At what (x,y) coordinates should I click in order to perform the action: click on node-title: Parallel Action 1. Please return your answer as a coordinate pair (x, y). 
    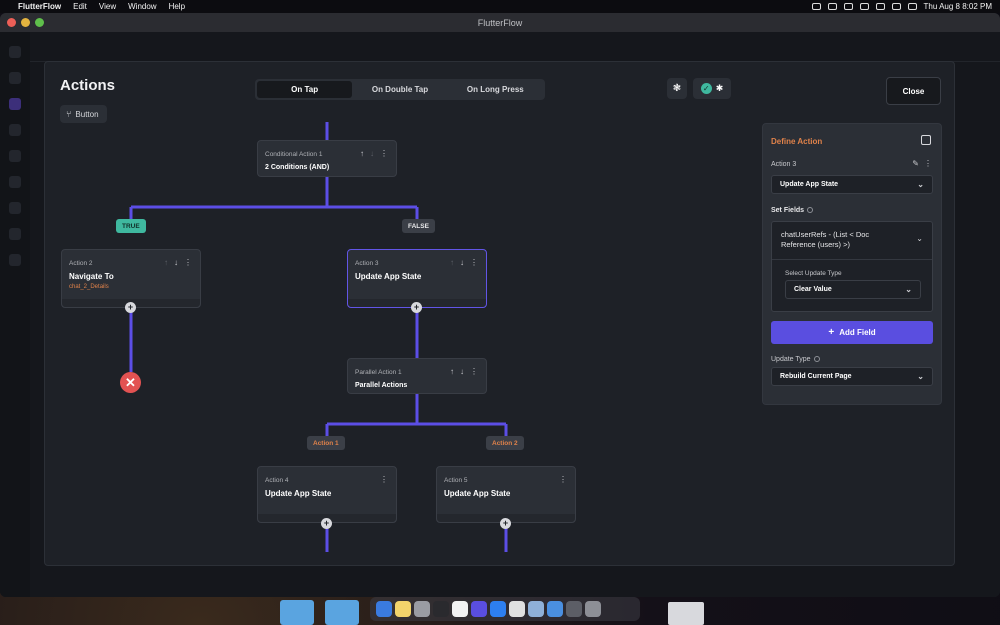
    Looking at the image, I should click on (378, 372).